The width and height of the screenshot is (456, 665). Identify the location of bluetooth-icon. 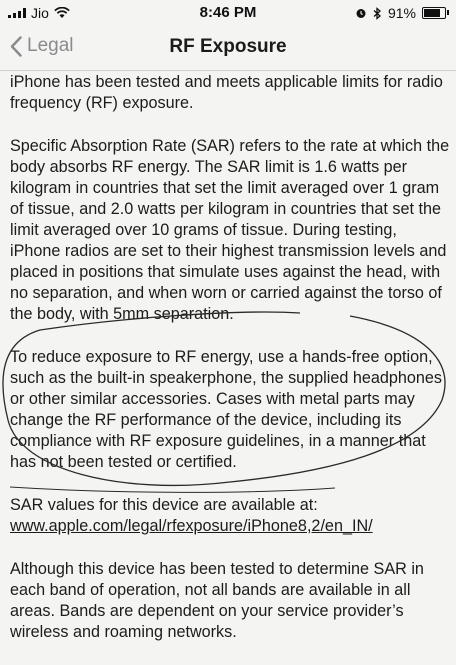
(377, 13).